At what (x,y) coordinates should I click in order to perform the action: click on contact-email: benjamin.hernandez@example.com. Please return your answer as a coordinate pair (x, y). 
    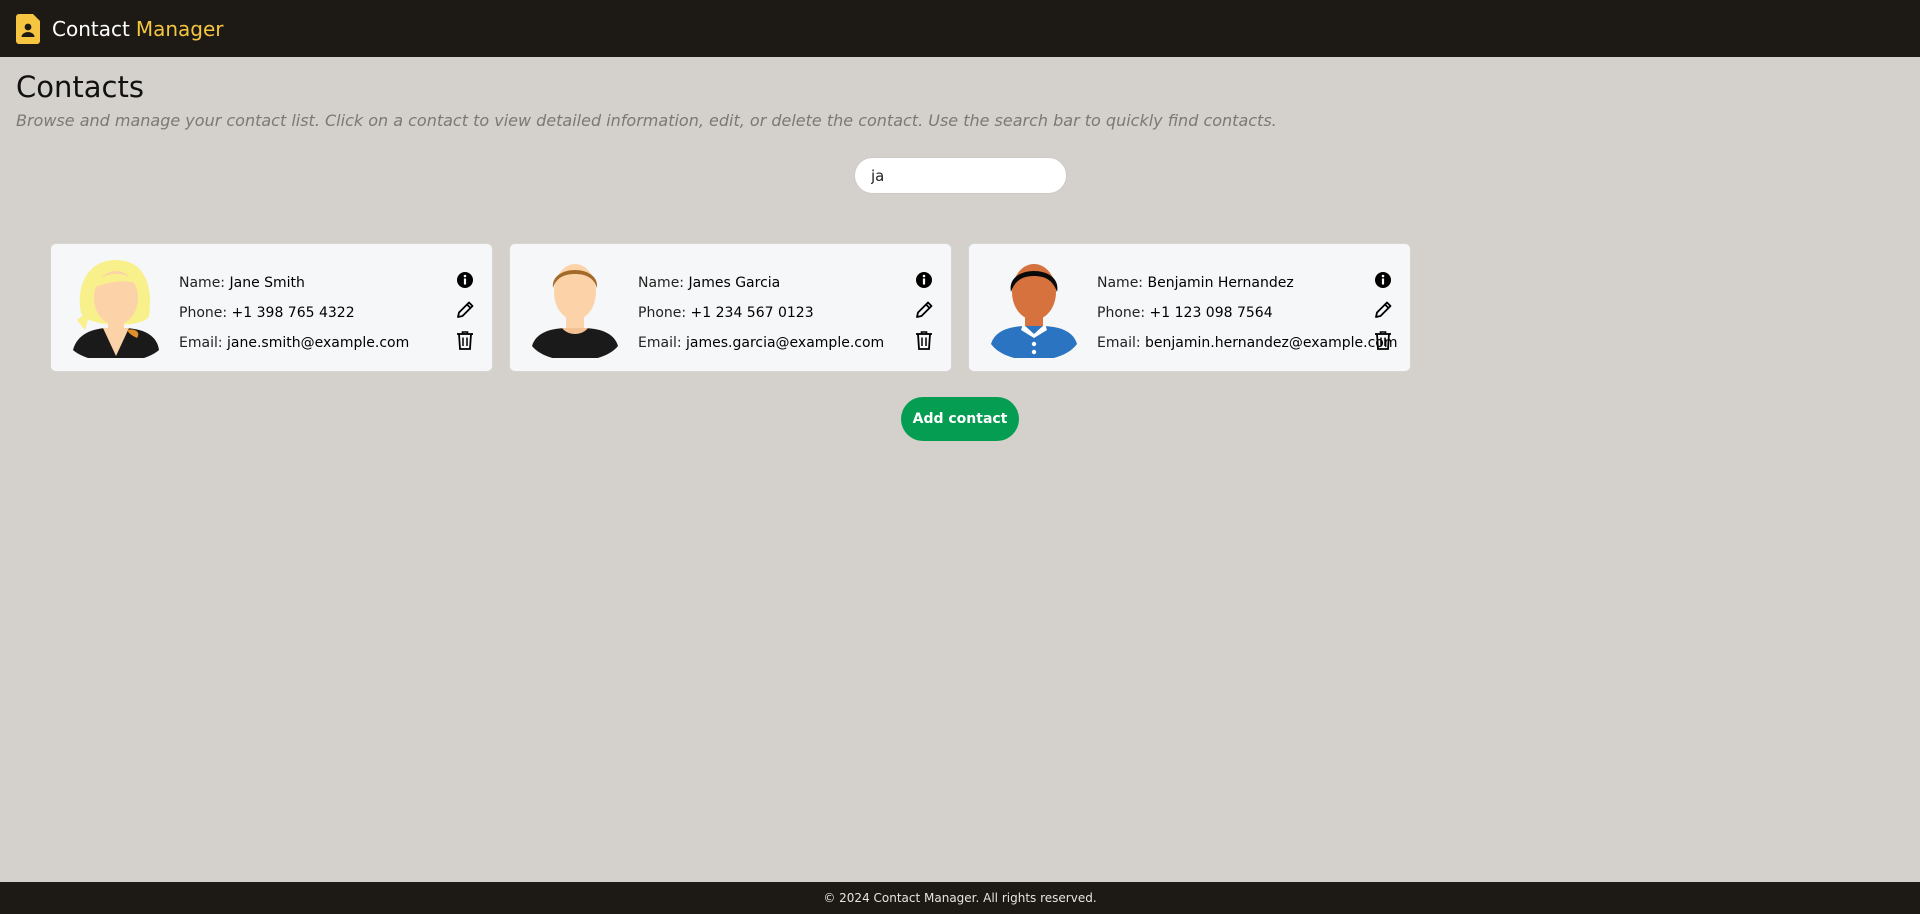
    Looking at the image, I should click on (1271, 343).